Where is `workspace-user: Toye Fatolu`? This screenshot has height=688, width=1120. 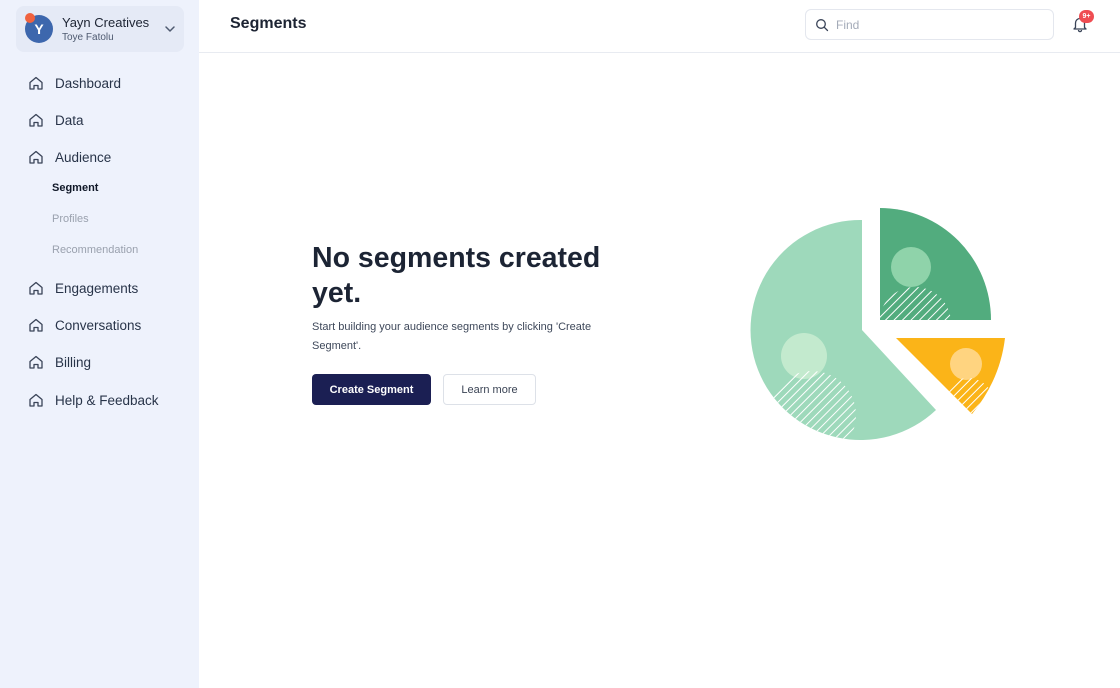
workspace-user: Toye Fatolu is located at coordinates (88, 37).